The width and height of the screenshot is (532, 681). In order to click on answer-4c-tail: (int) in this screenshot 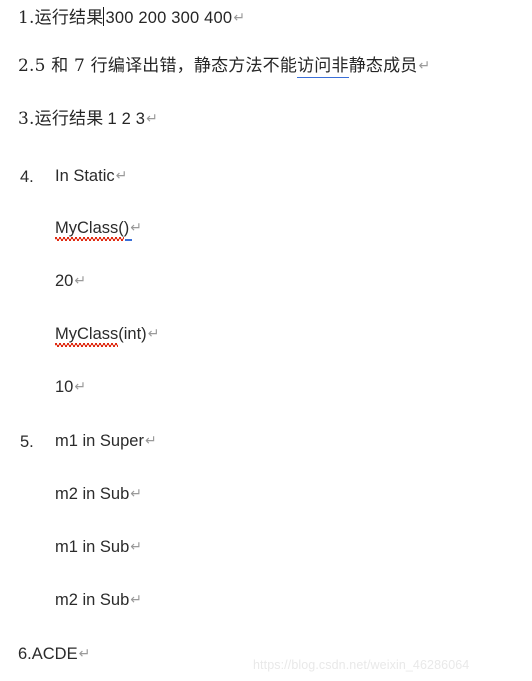, I will do `click(132, 334)`.